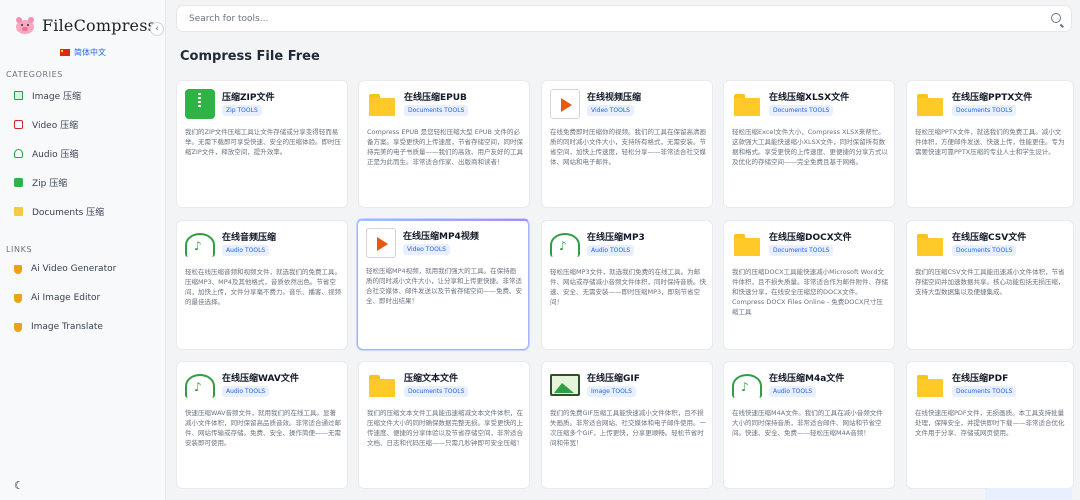 The height and width of the screenshot is (500, 1080). What do you see at coordinates (611, 391) in the screenshot?
I see `card-tag: Image TOOLS` at bounding box center [611, 391].